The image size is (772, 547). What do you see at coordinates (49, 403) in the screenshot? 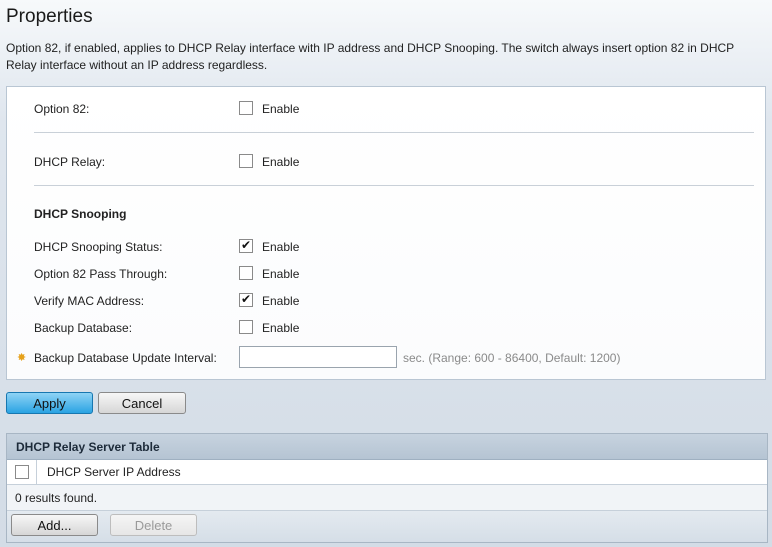
I see `apply-button: Apply` at bounding box center [49, 403].